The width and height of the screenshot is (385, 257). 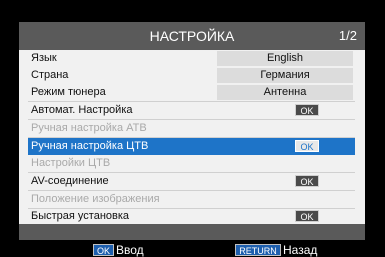 I want to click on menu-item-language: Язык English, so click(x=191, y=58).